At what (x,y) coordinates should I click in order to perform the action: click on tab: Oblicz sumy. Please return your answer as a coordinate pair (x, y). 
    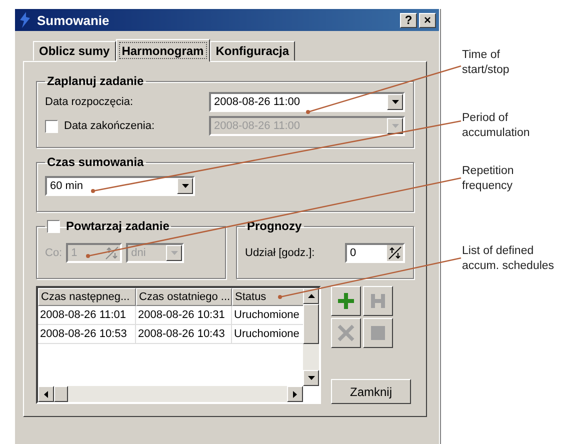
    Looking at the image, I should click on (74, 51).